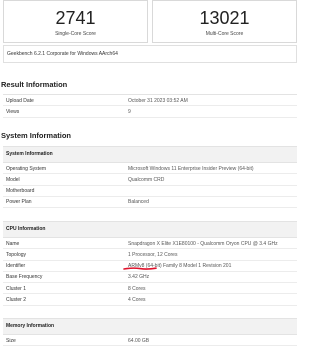 Image resolution: width=320 pixels, height=347 pixels. I want to click on table-row: Size 64.00 GB, so click(150, 341).